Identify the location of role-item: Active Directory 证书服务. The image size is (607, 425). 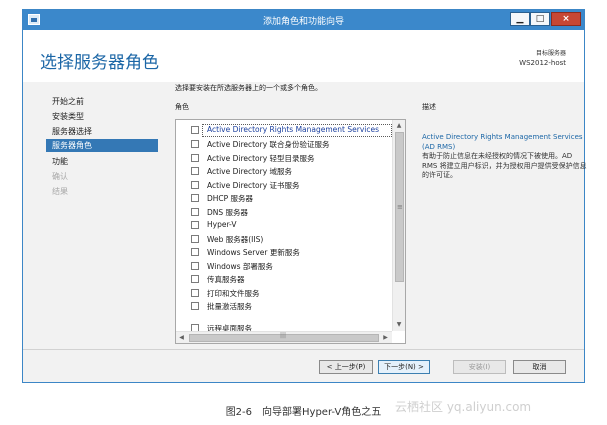
(284, 185).